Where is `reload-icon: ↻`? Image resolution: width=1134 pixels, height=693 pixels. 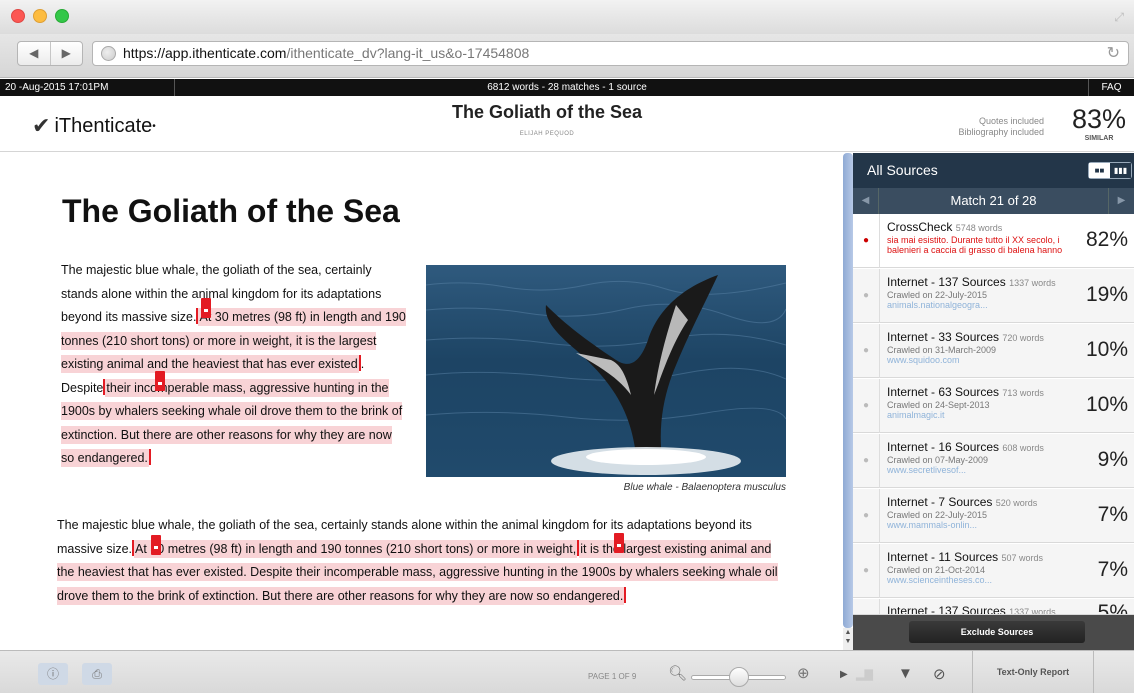 reload-icon: ↻ is located at coordinates (1113, 53).